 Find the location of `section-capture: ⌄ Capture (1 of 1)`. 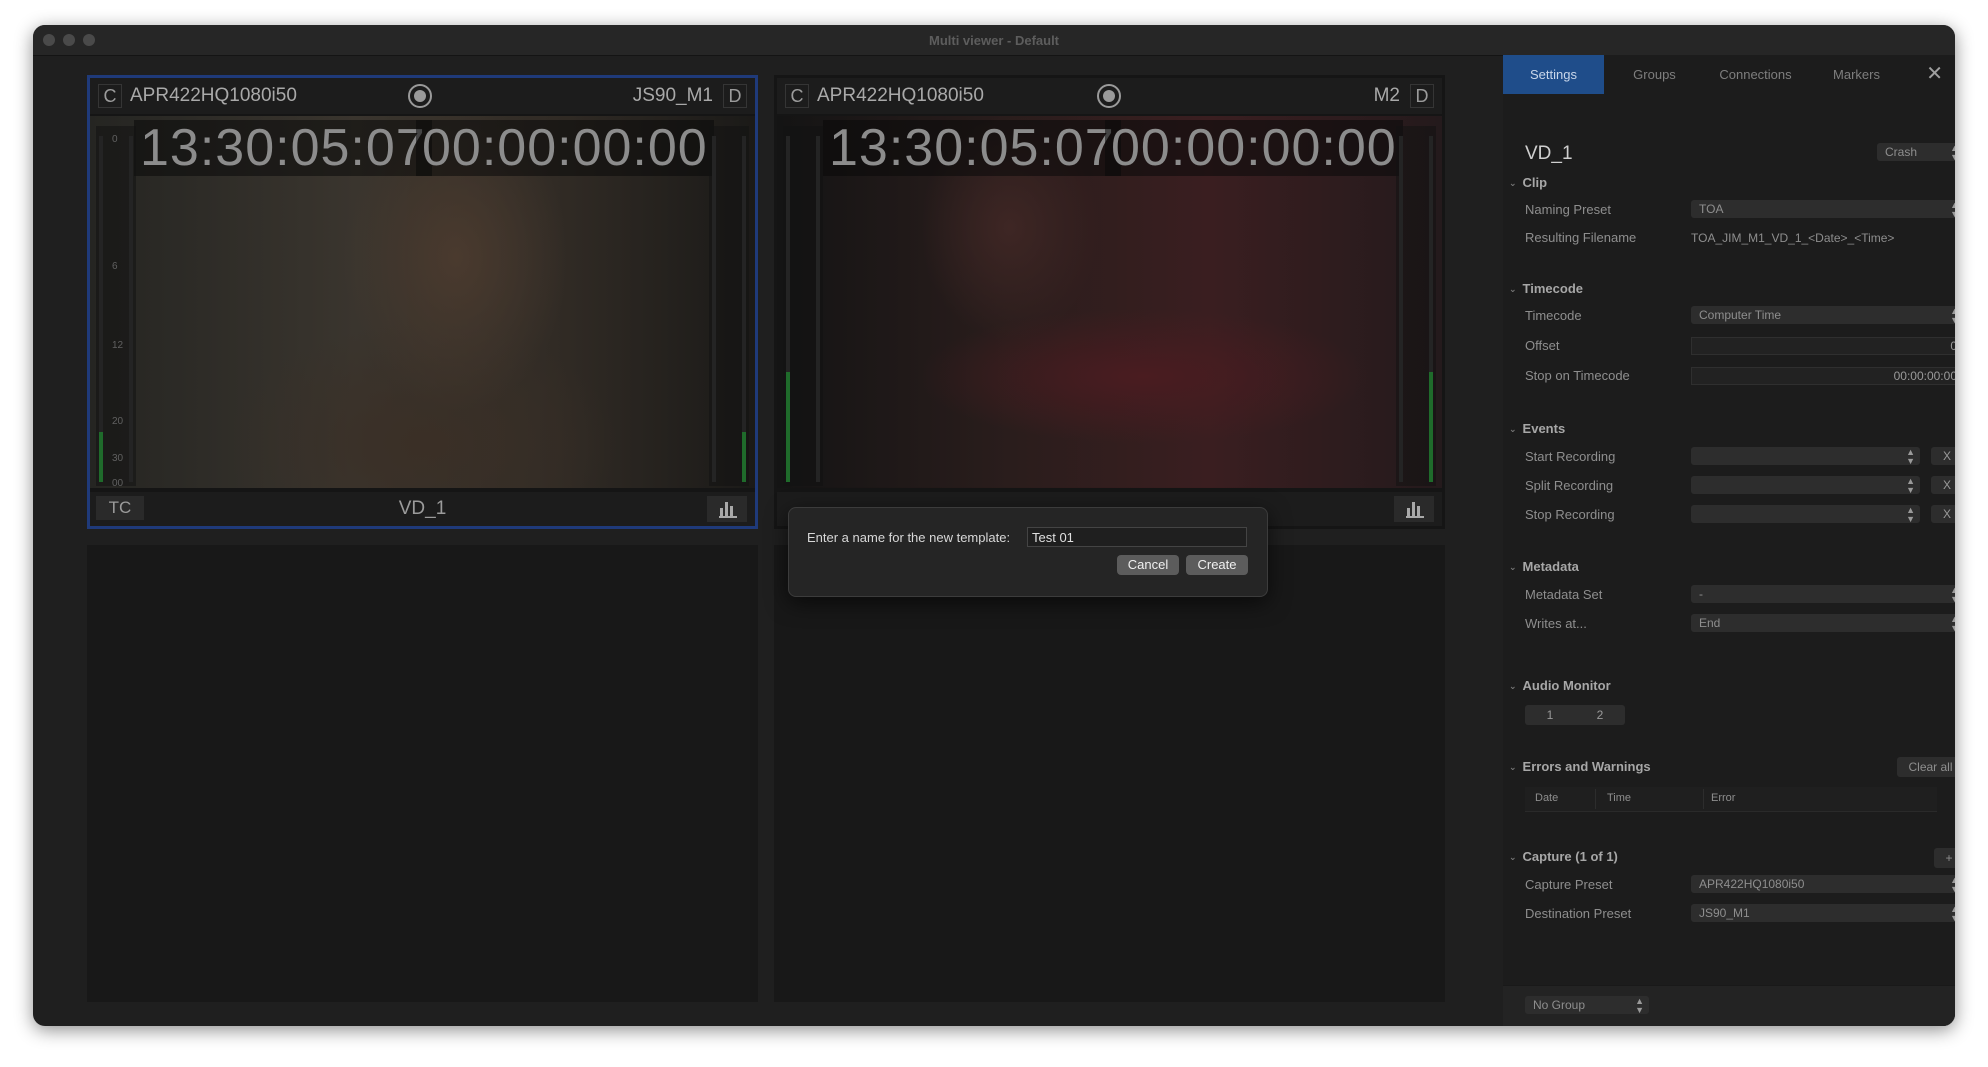

section-capture: ⌄ Capture (1 of 1) is located at coordinates (1563, 856).